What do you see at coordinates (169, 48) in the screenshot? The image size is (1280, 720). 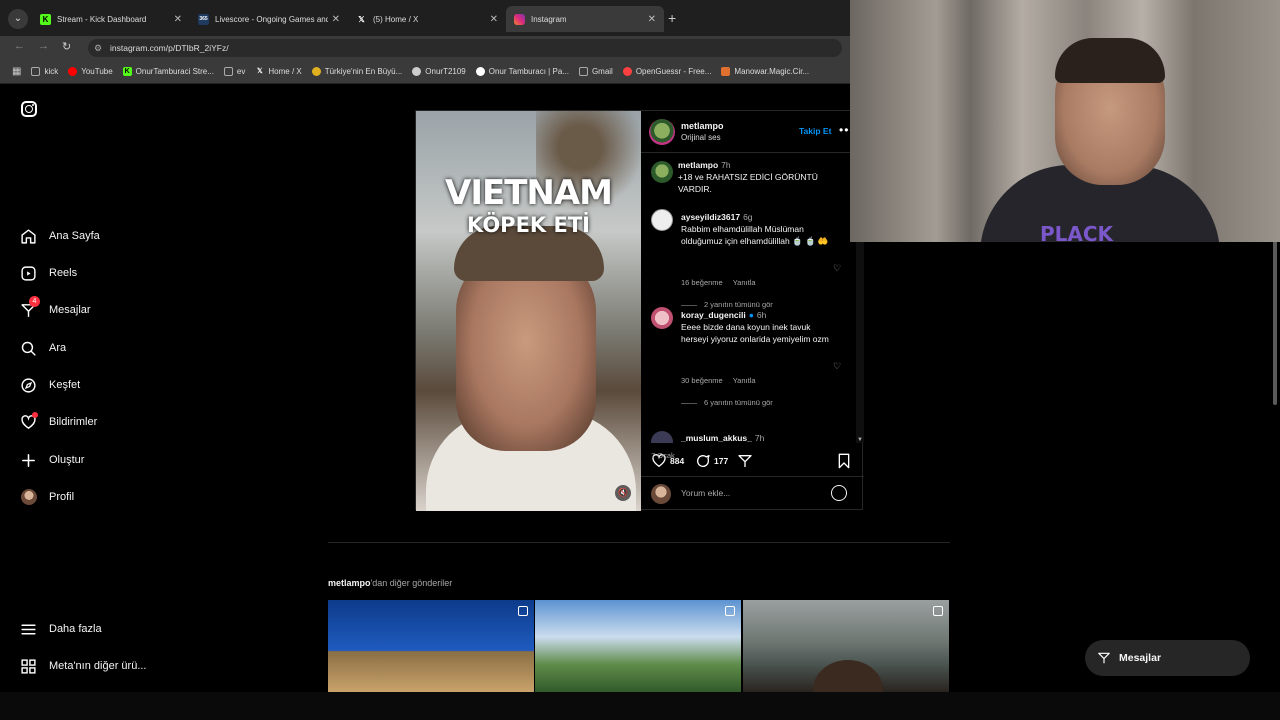 I see `url-text: instagram.com/p/DTIbR_2iYFz/` at bounding box center [169, 48].